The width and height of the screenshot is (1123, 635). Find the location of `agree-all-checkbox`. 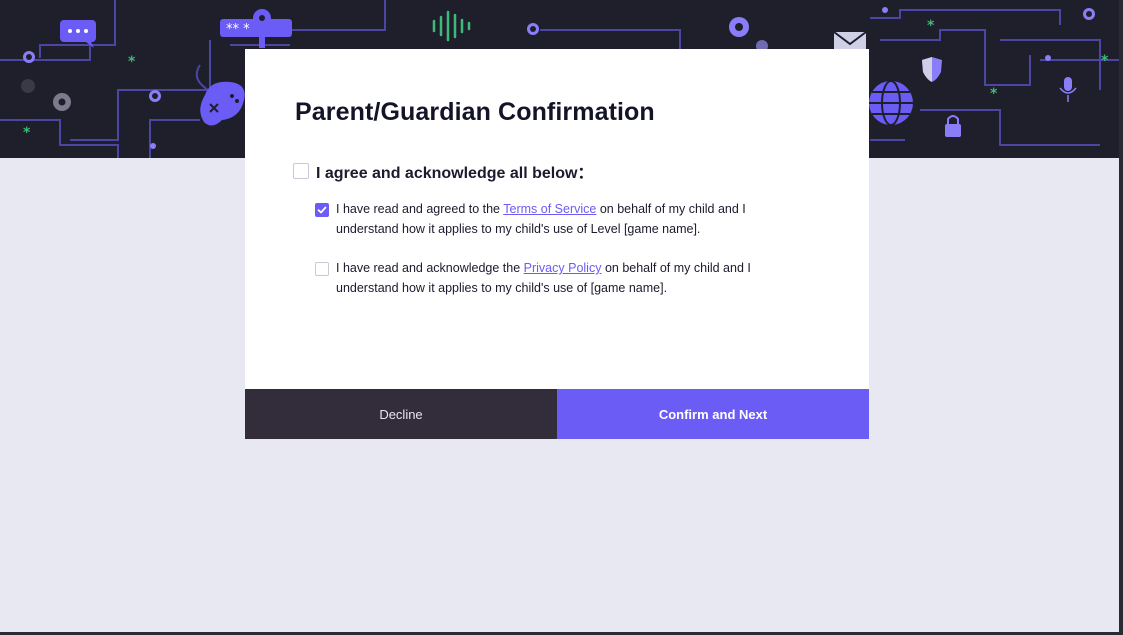

agree-all-checkbox is located at coordinates (301, 171).